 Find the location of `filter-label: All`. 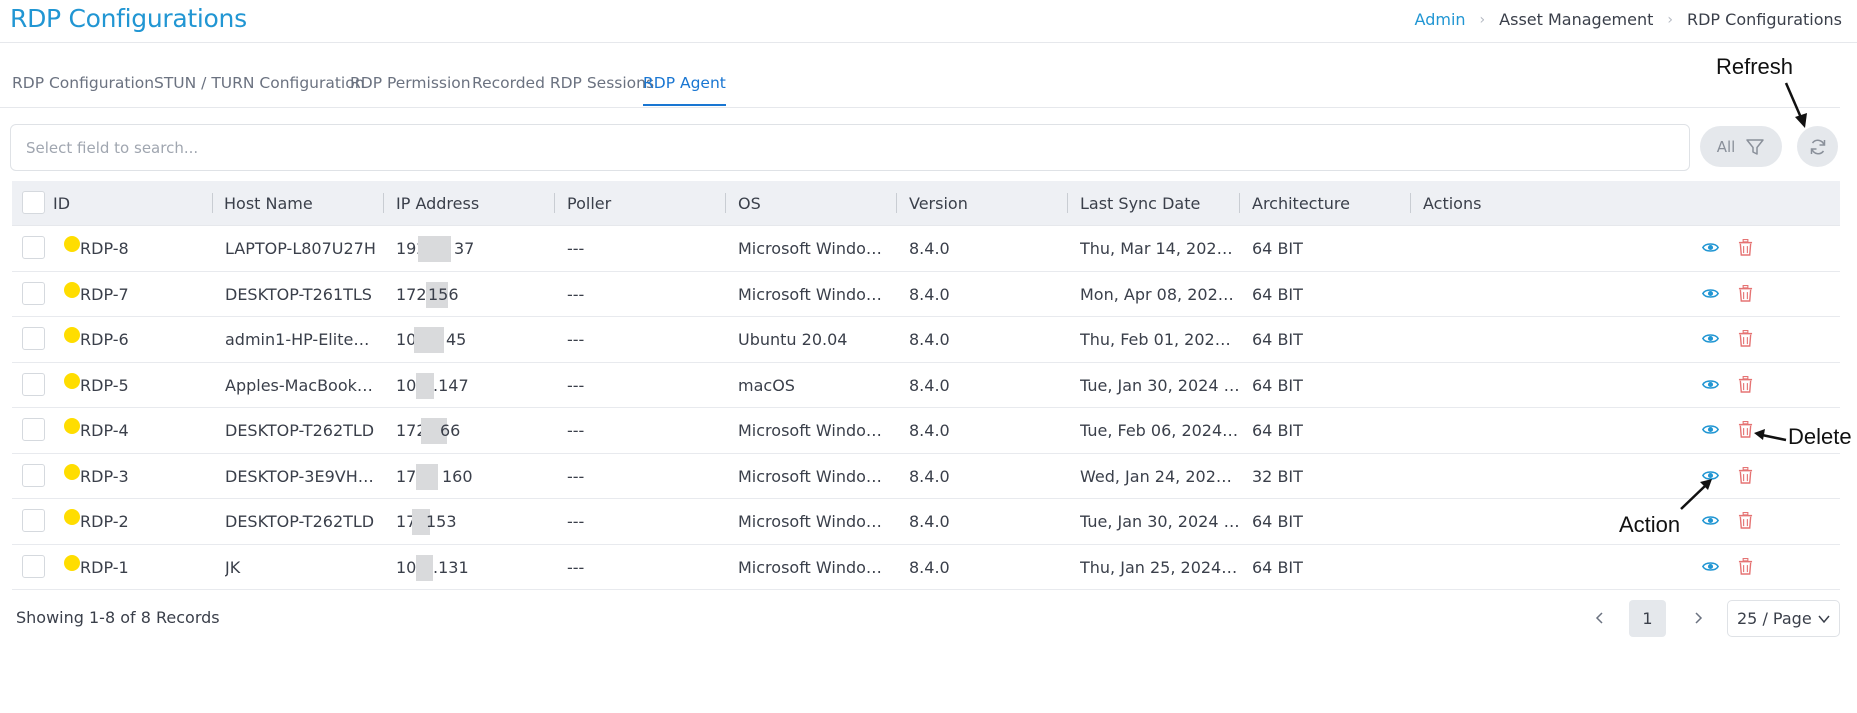

filter-label: All is located at coordinates (1726, 146).